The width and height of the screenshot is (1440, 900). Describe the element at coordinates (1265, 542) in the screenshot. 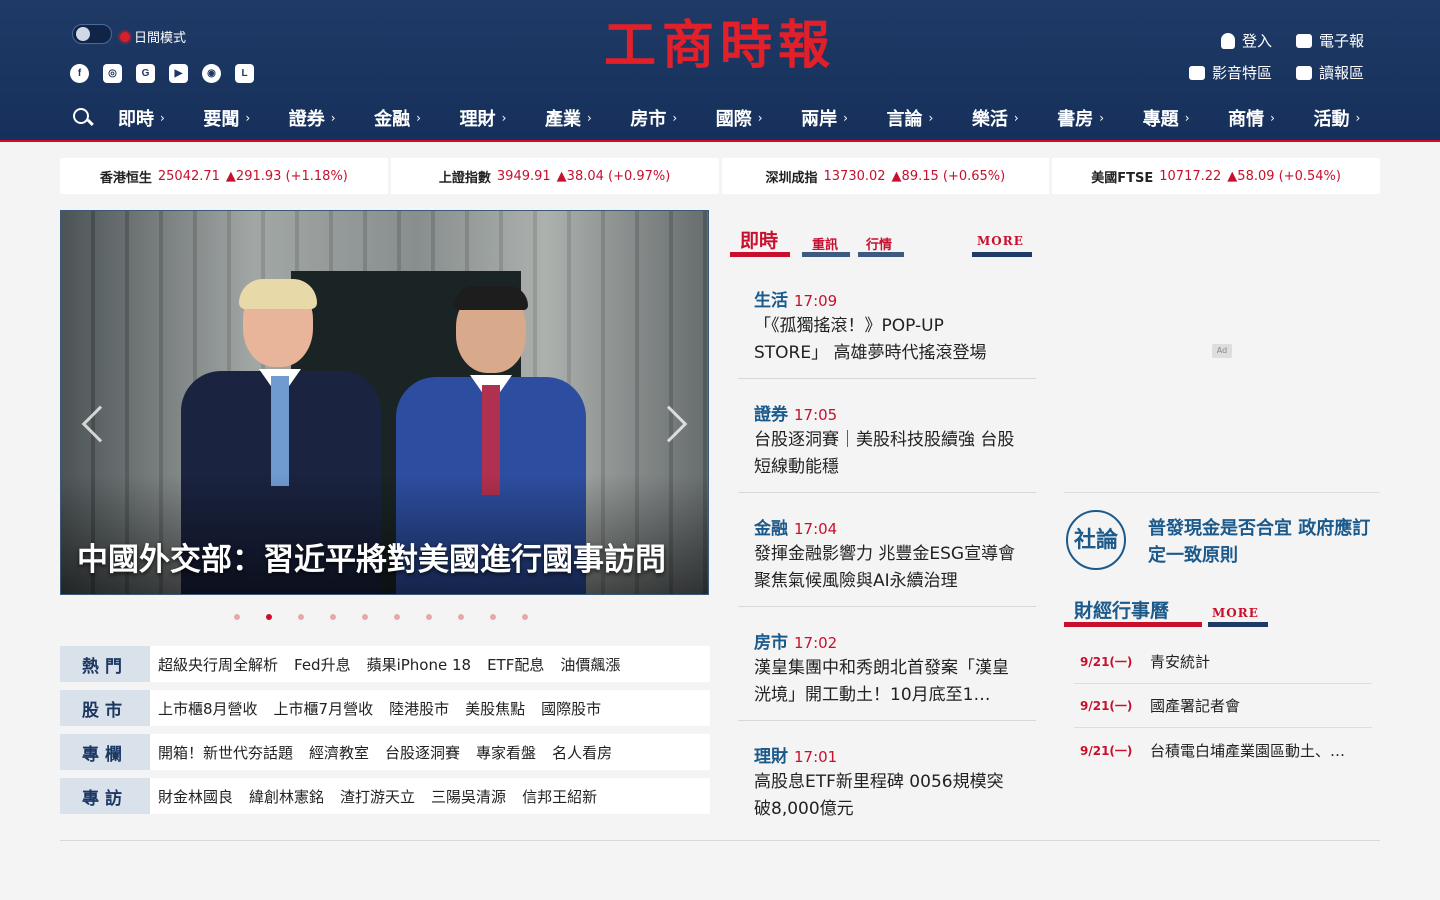

I see `editorial-title: 普發現金是否合宜 政府應訂定一致原則` at that location.